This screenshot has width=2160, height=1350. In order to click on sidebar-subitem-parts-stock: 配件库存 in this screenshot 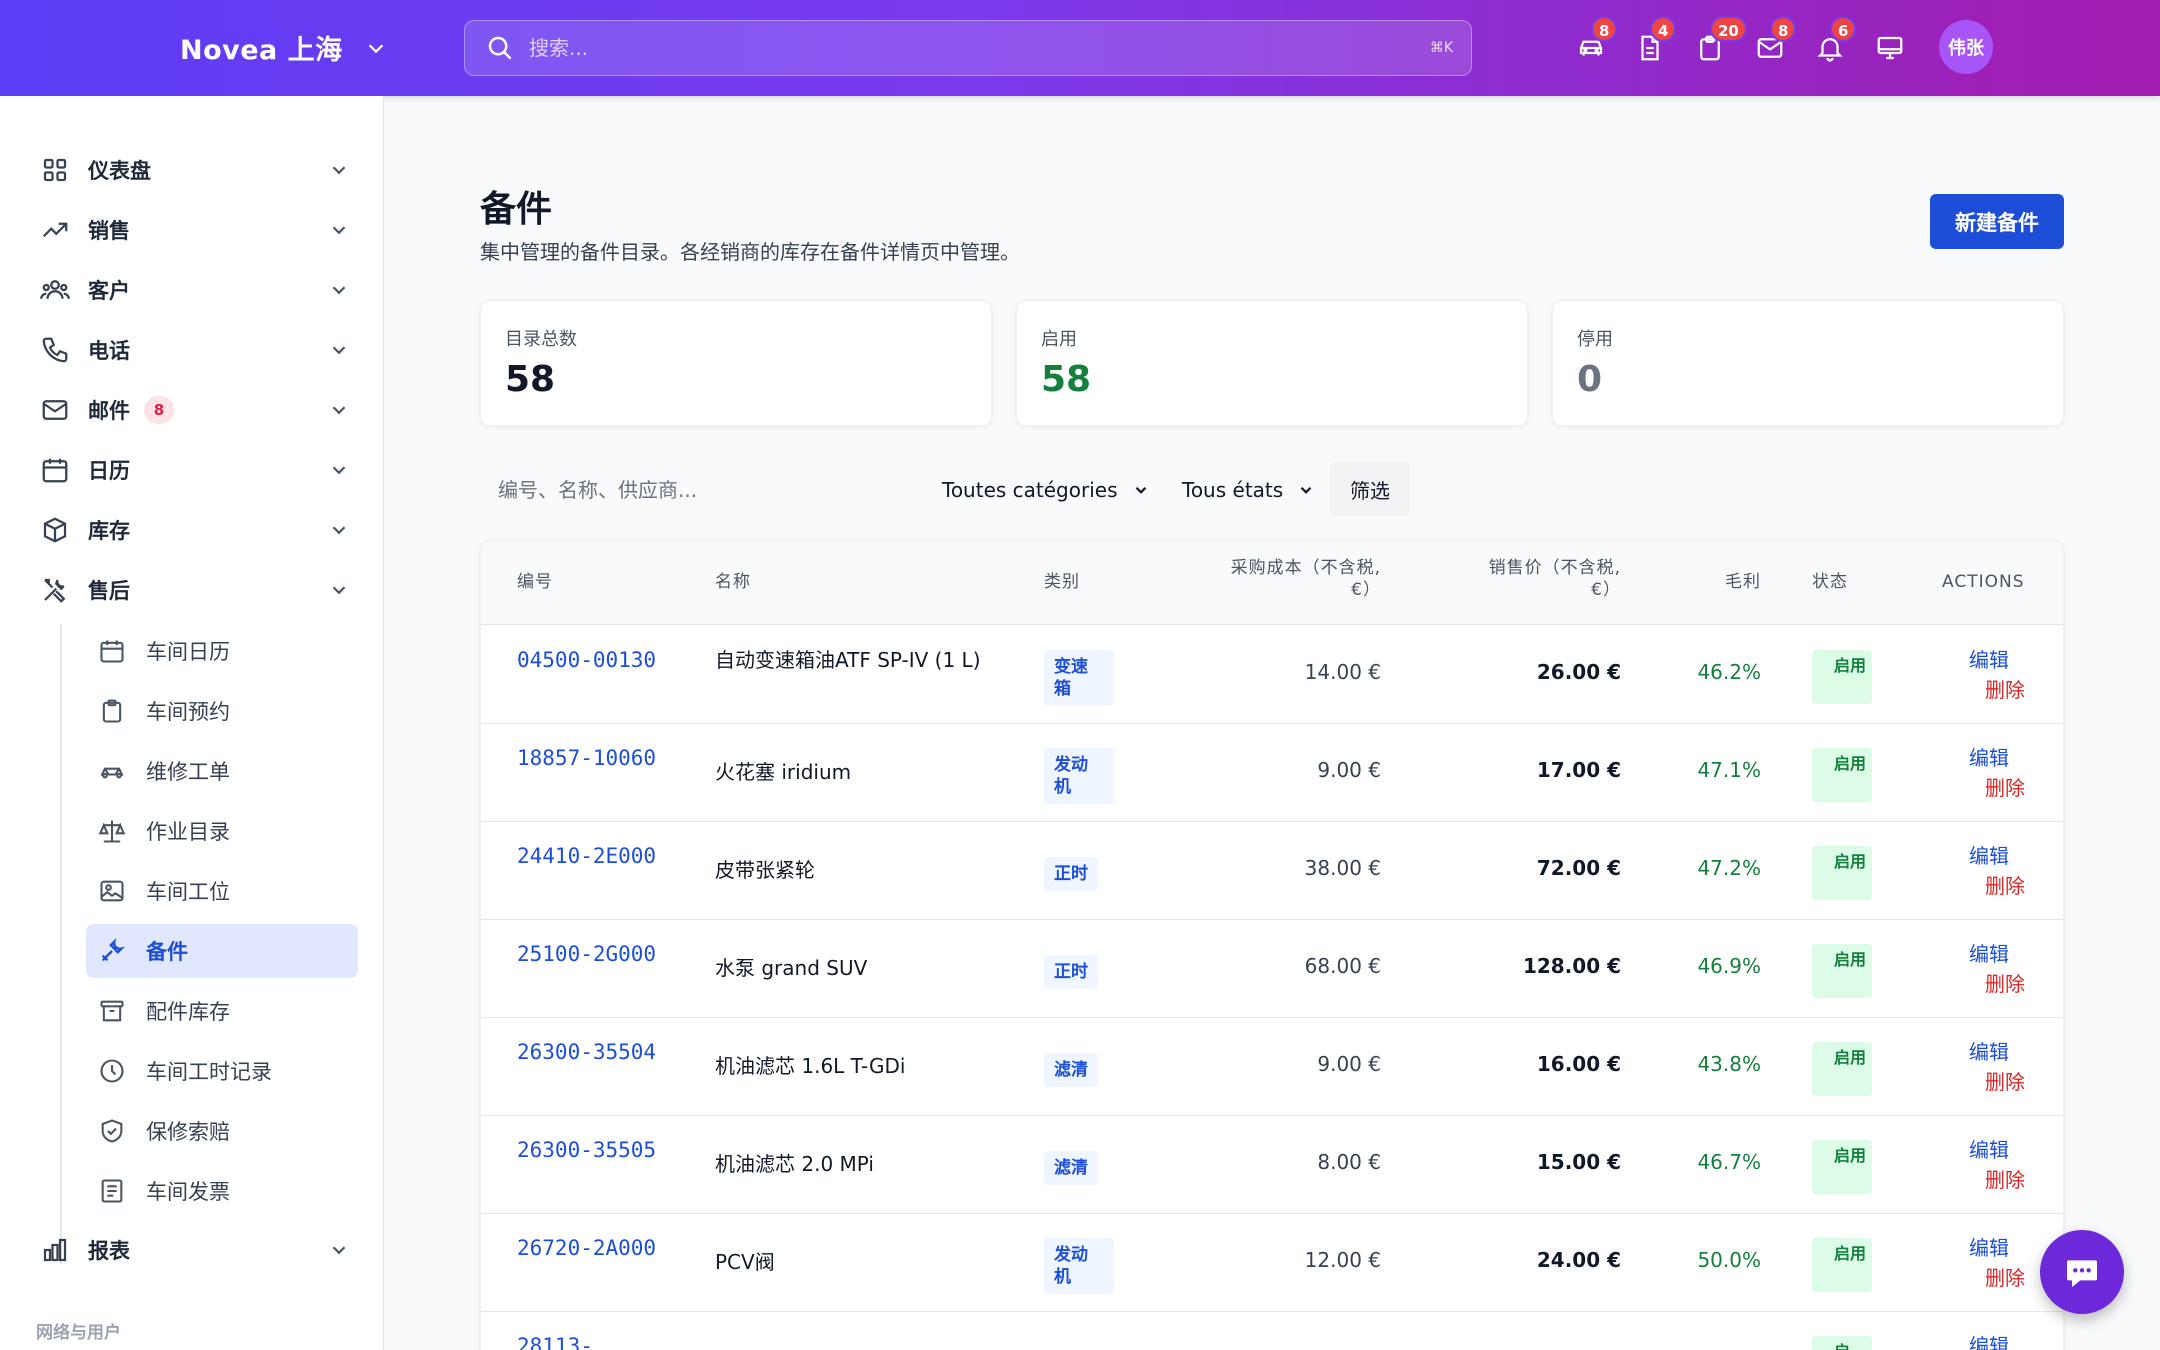, I will do `click(222, 1011)`.